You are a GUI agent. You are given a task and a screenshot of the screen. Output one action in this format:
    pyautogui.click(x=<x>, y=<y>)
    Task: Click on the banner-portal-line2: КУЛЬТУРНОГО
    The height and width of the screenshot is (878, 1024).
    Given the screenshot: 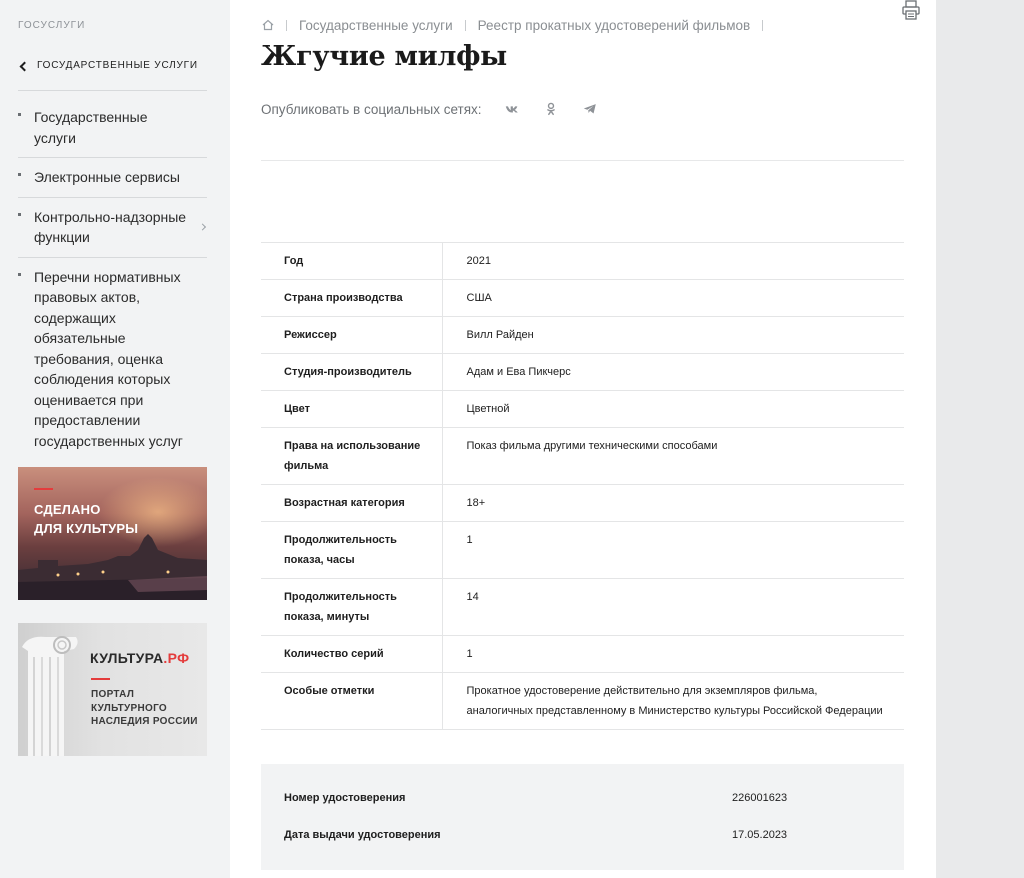 What is the action you would take?
    pyautogui.click(x=129, y=708)
    